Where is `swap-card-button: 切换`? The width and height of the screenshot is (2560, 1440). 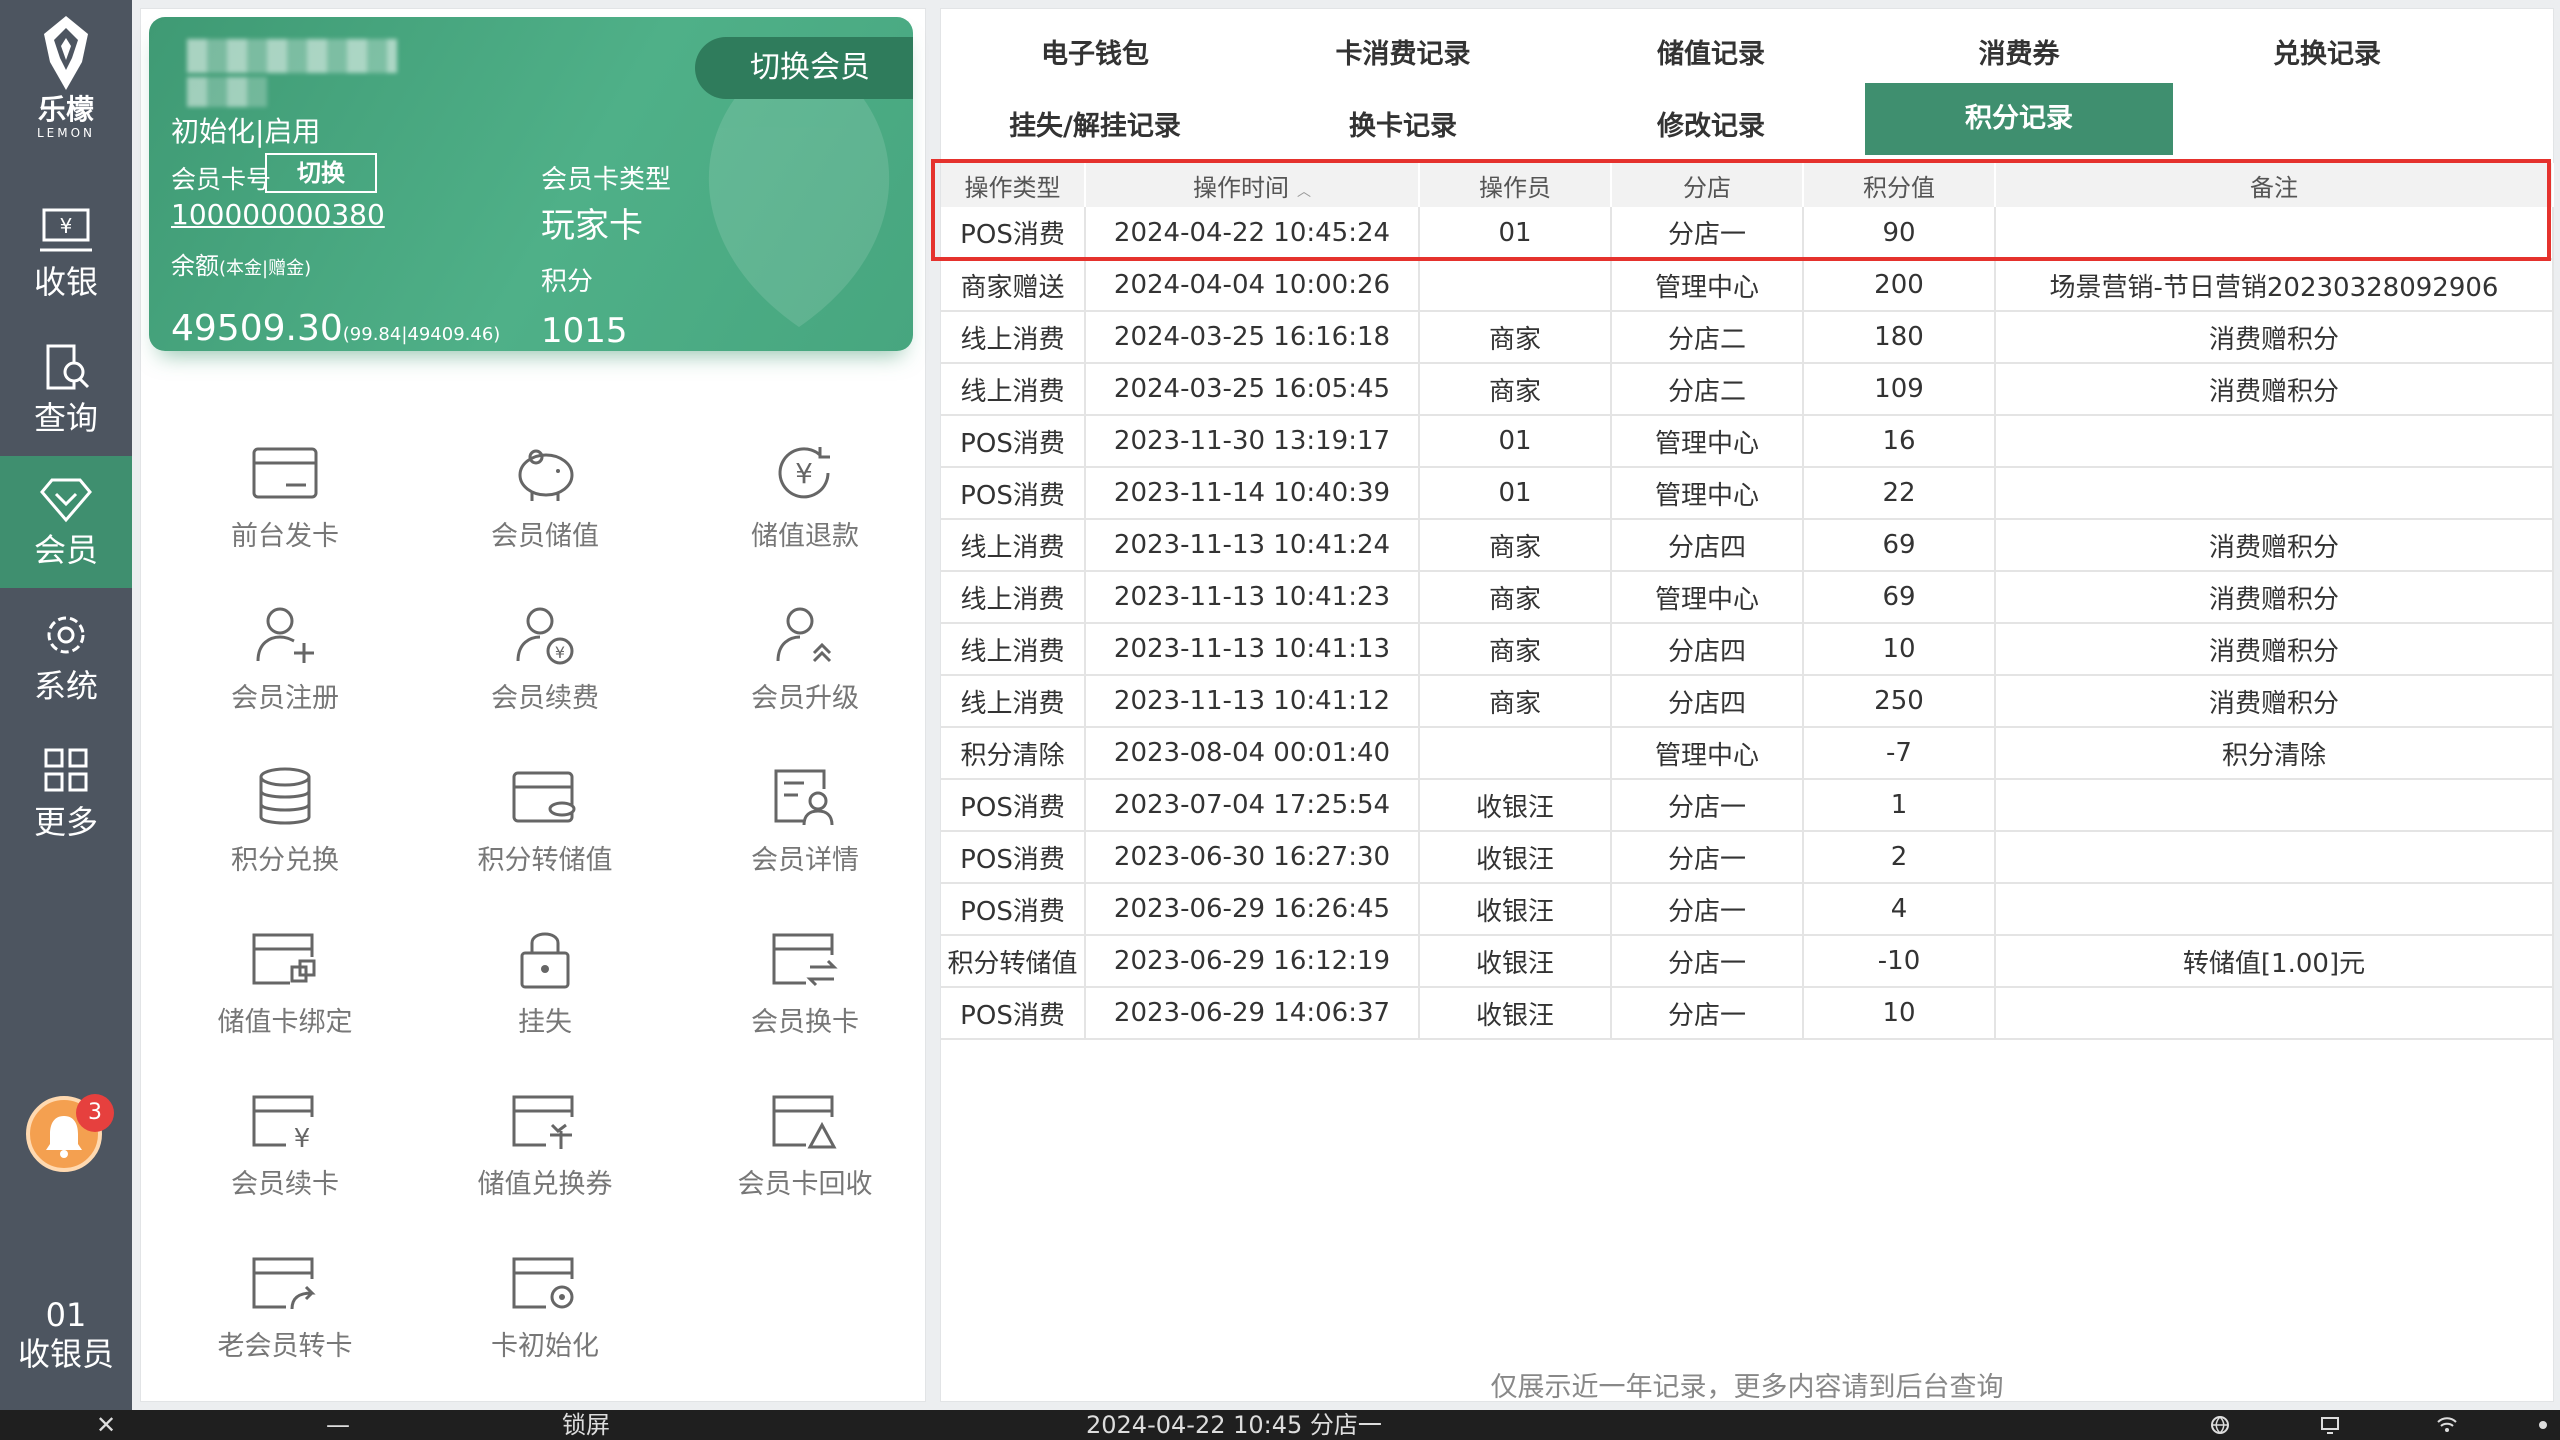 swap-card-button: 切换 is located at coordinates (321, 173).